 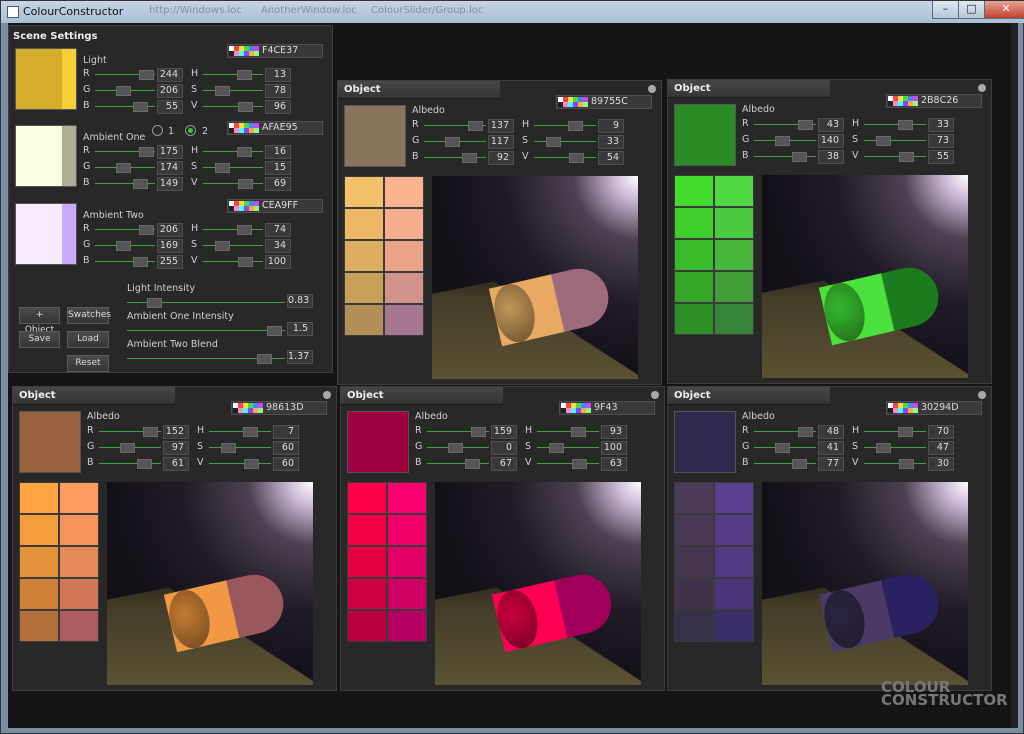 I want to click on value-g: 174, so click(x=170, y=168).